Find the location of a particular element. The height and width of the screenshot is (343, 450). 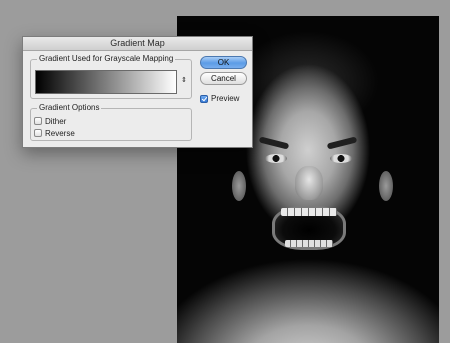

reverse-option: Reverse is located at coordinates (54, 133).